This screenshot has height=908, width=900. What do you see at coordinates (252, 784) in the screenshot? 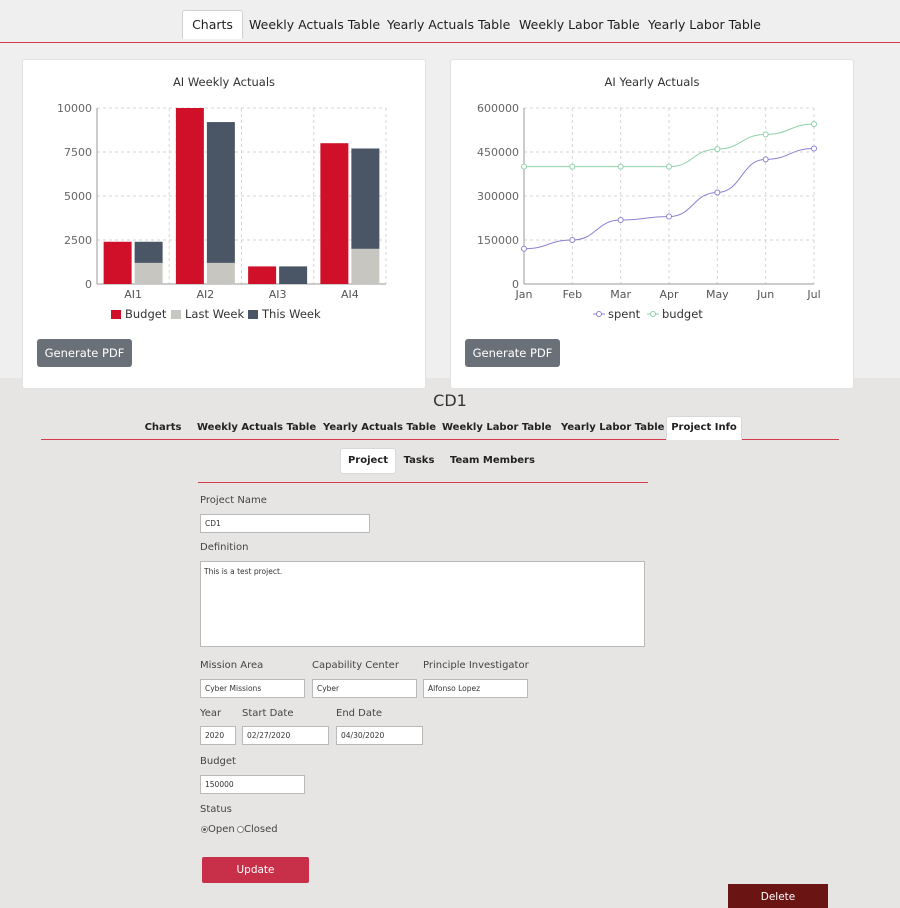
I see `budget-input: 150000` at bounding box center [252, 784].